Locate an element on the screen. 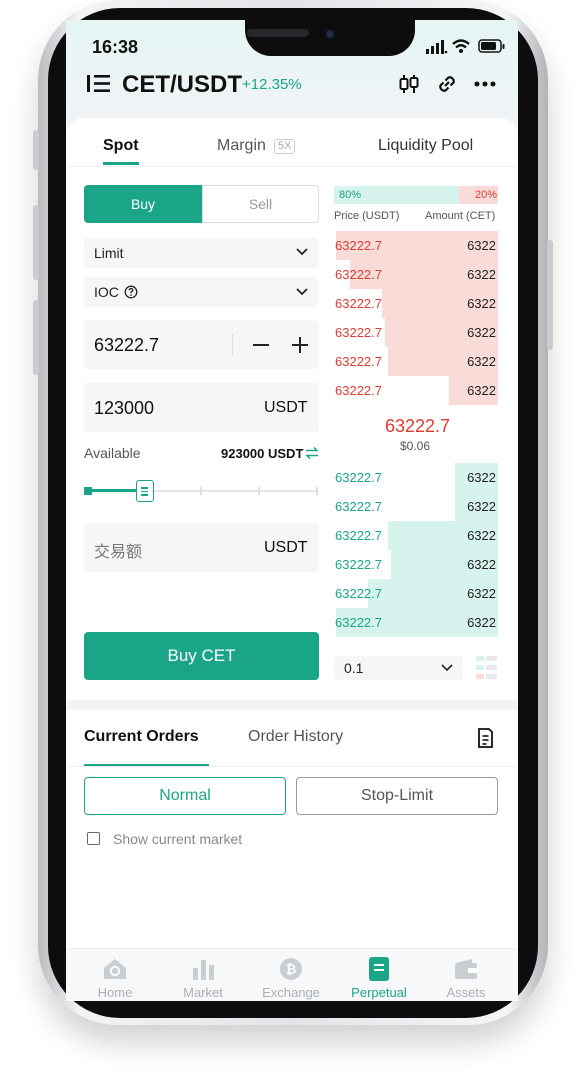 This screenshot has height=1090, width=586. filter-stop-limit-button: Stop-Limit is located at coordinates (397, 796).